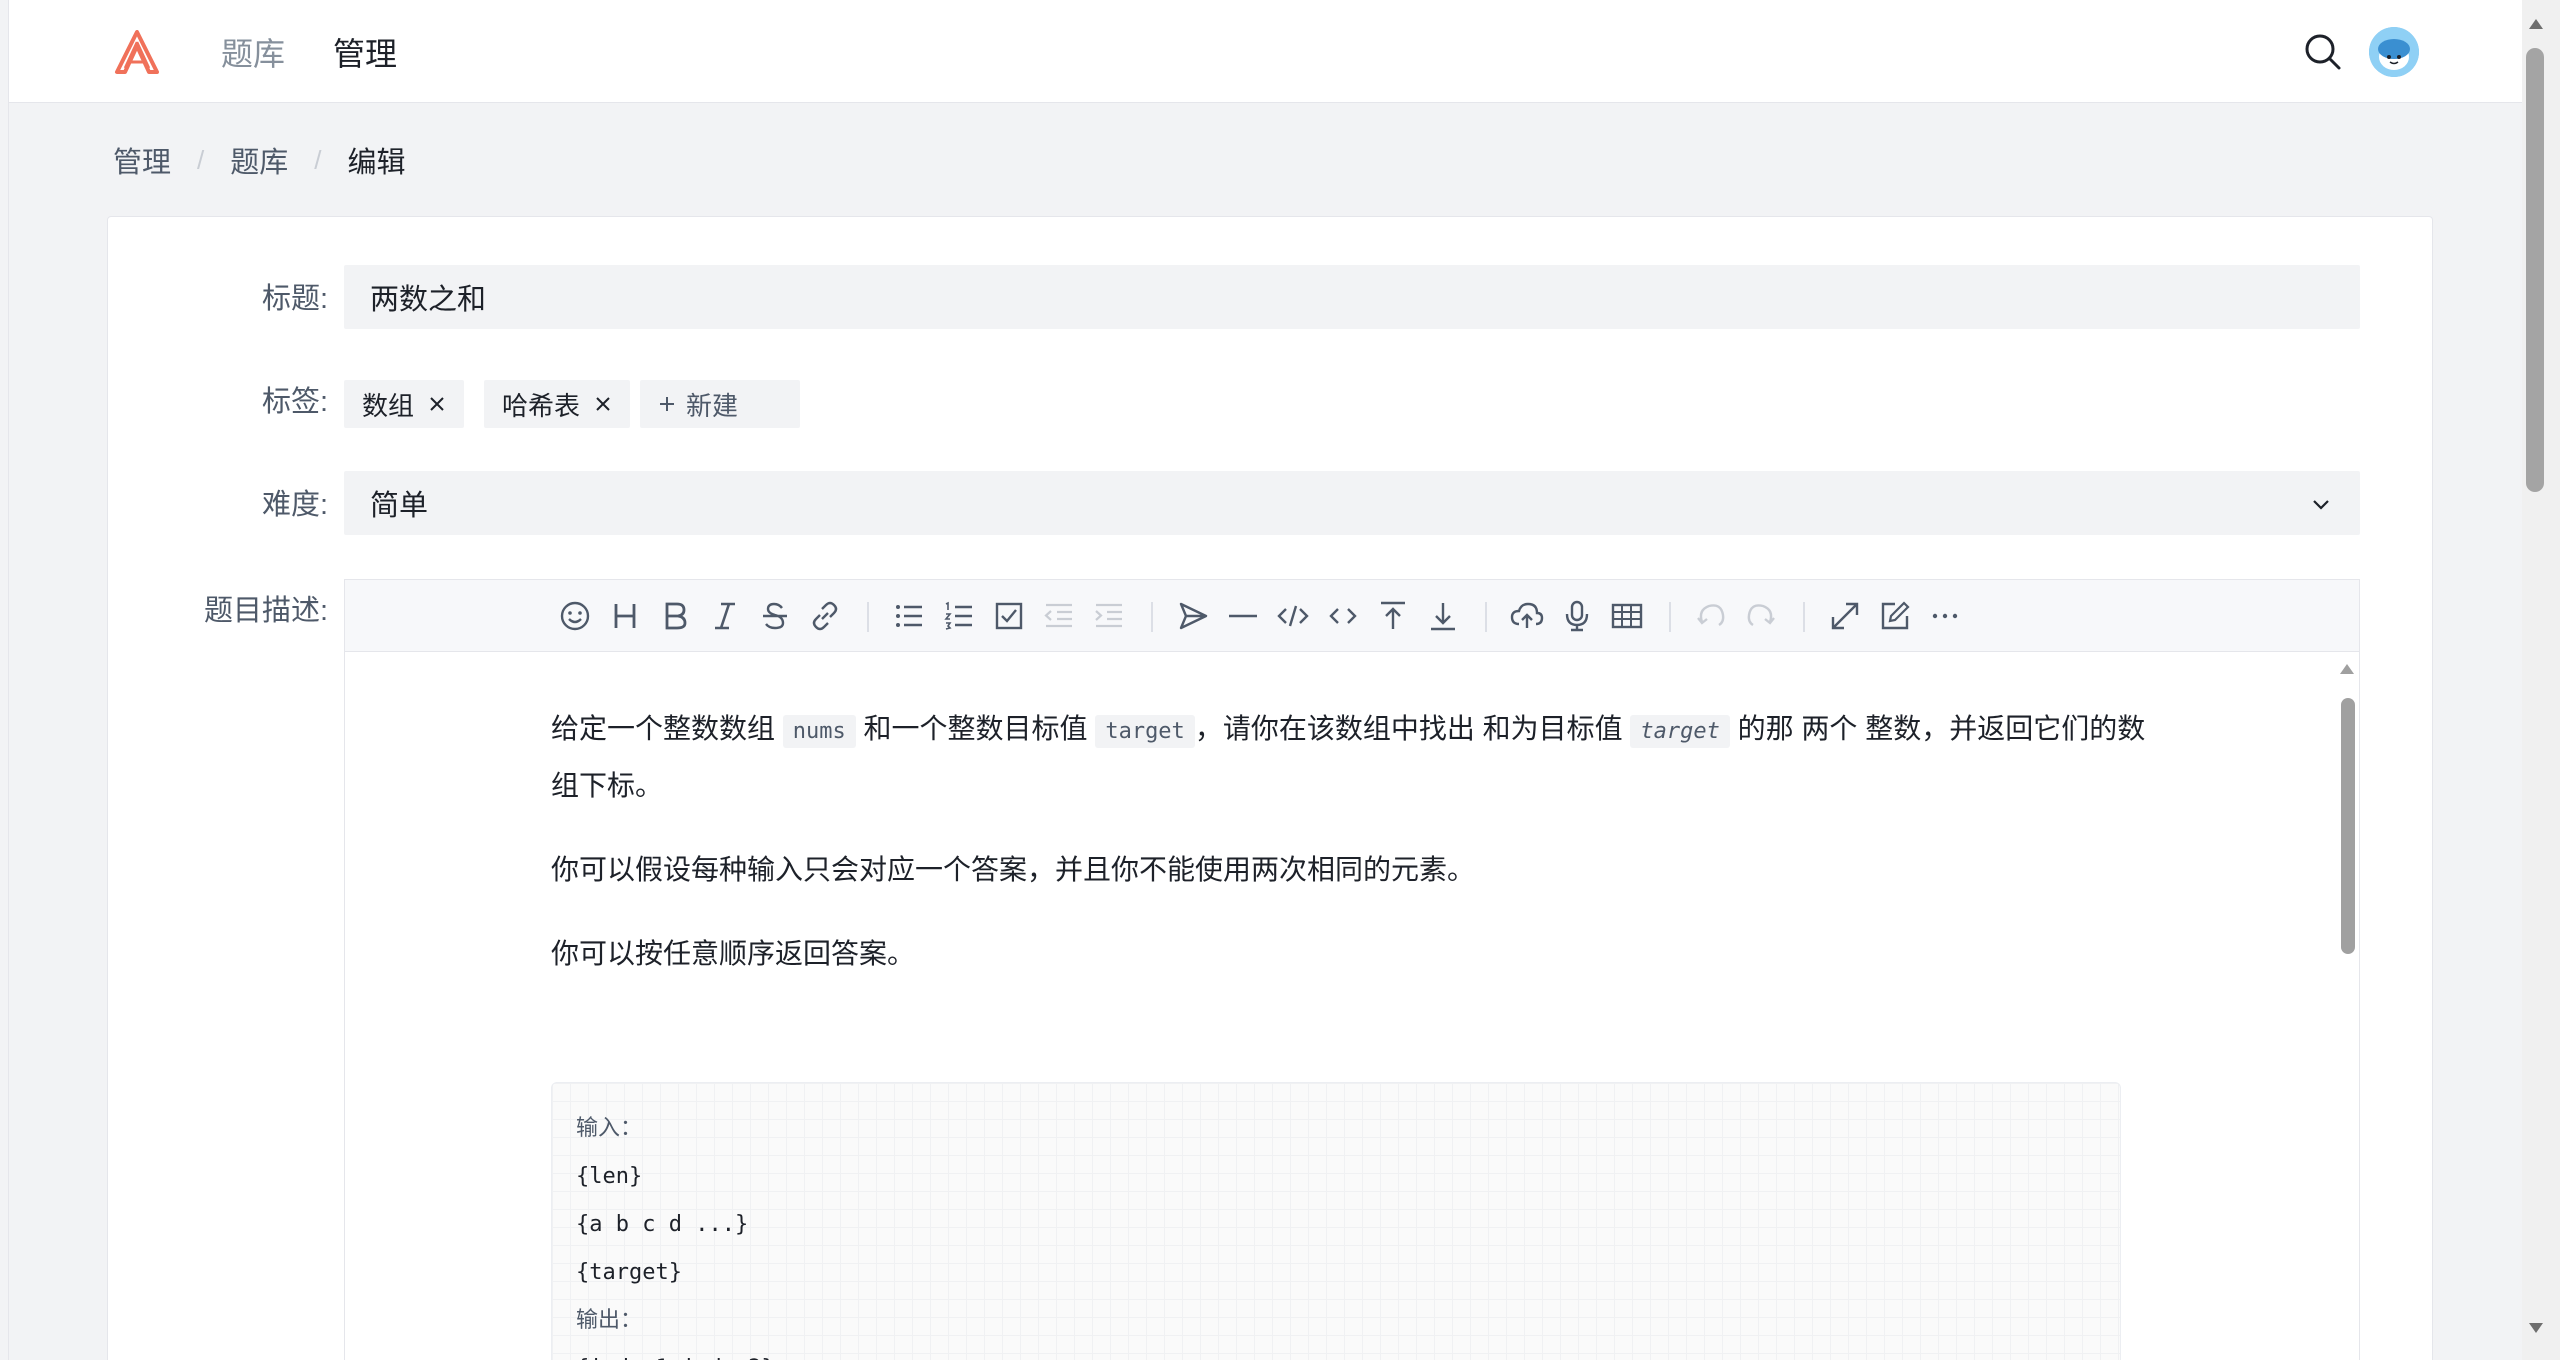 The height and width of the screenshot is (1360, 2560). I want to click on code-line: {target}, so click(629, 1272).